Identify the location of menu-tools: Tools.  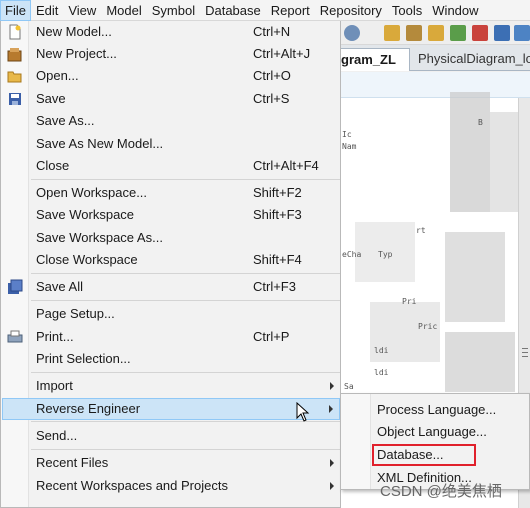
(407, 10).